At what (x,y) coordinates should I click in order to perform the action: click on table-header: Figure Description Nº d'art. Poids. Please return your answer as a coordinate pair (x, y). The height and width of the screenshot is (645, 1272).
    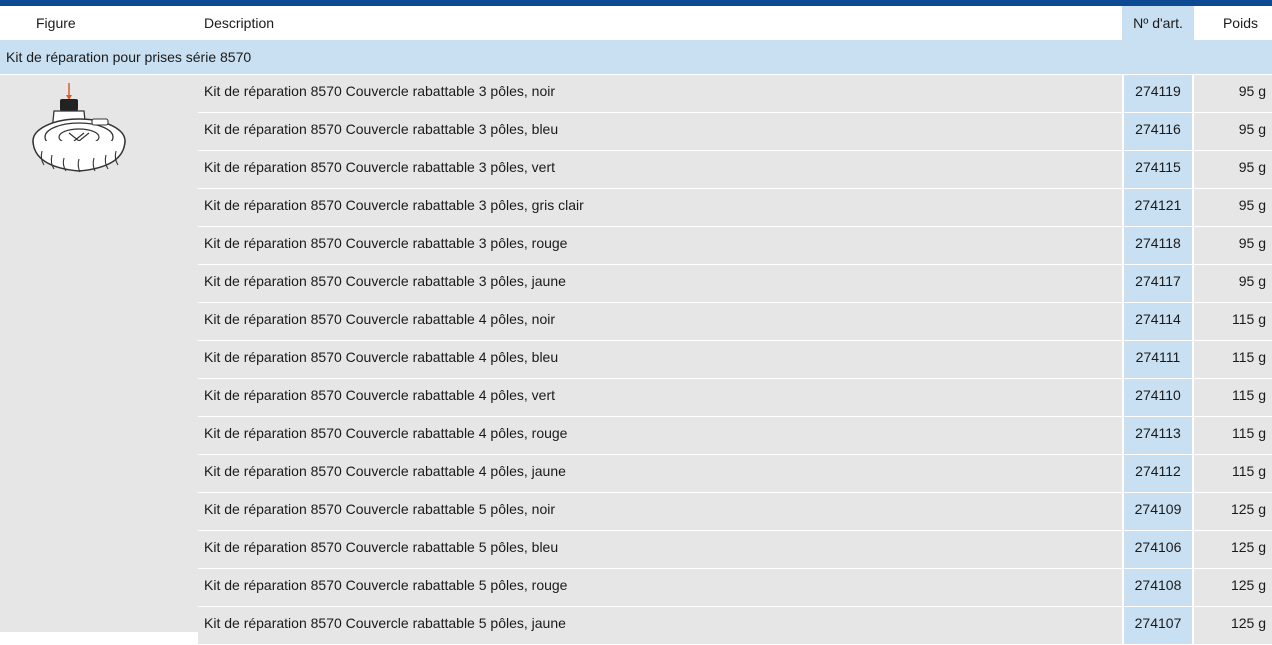
    Looking at the image, I should click on (636, 23).